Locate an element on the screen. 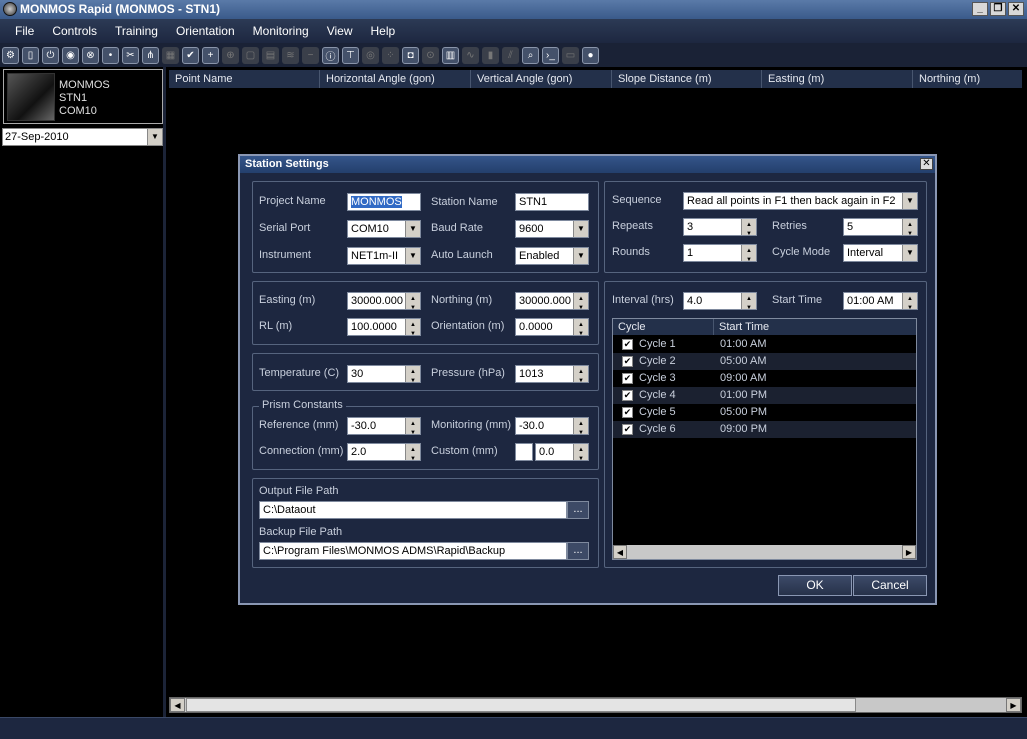 The width and height of the screenshot is (1027, 739). cancel-button: Cancel is located at coordinates (890, 585).